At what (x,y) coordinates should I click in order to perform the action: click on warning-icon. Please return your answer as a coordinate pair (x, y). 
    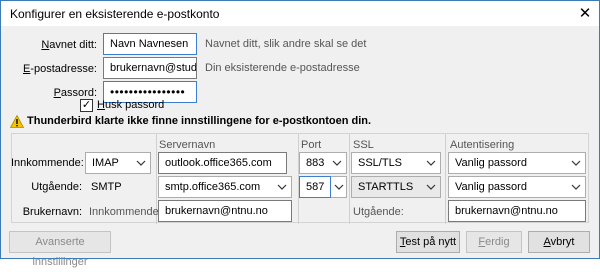
    Looking at the image, I should click on (17, 121).